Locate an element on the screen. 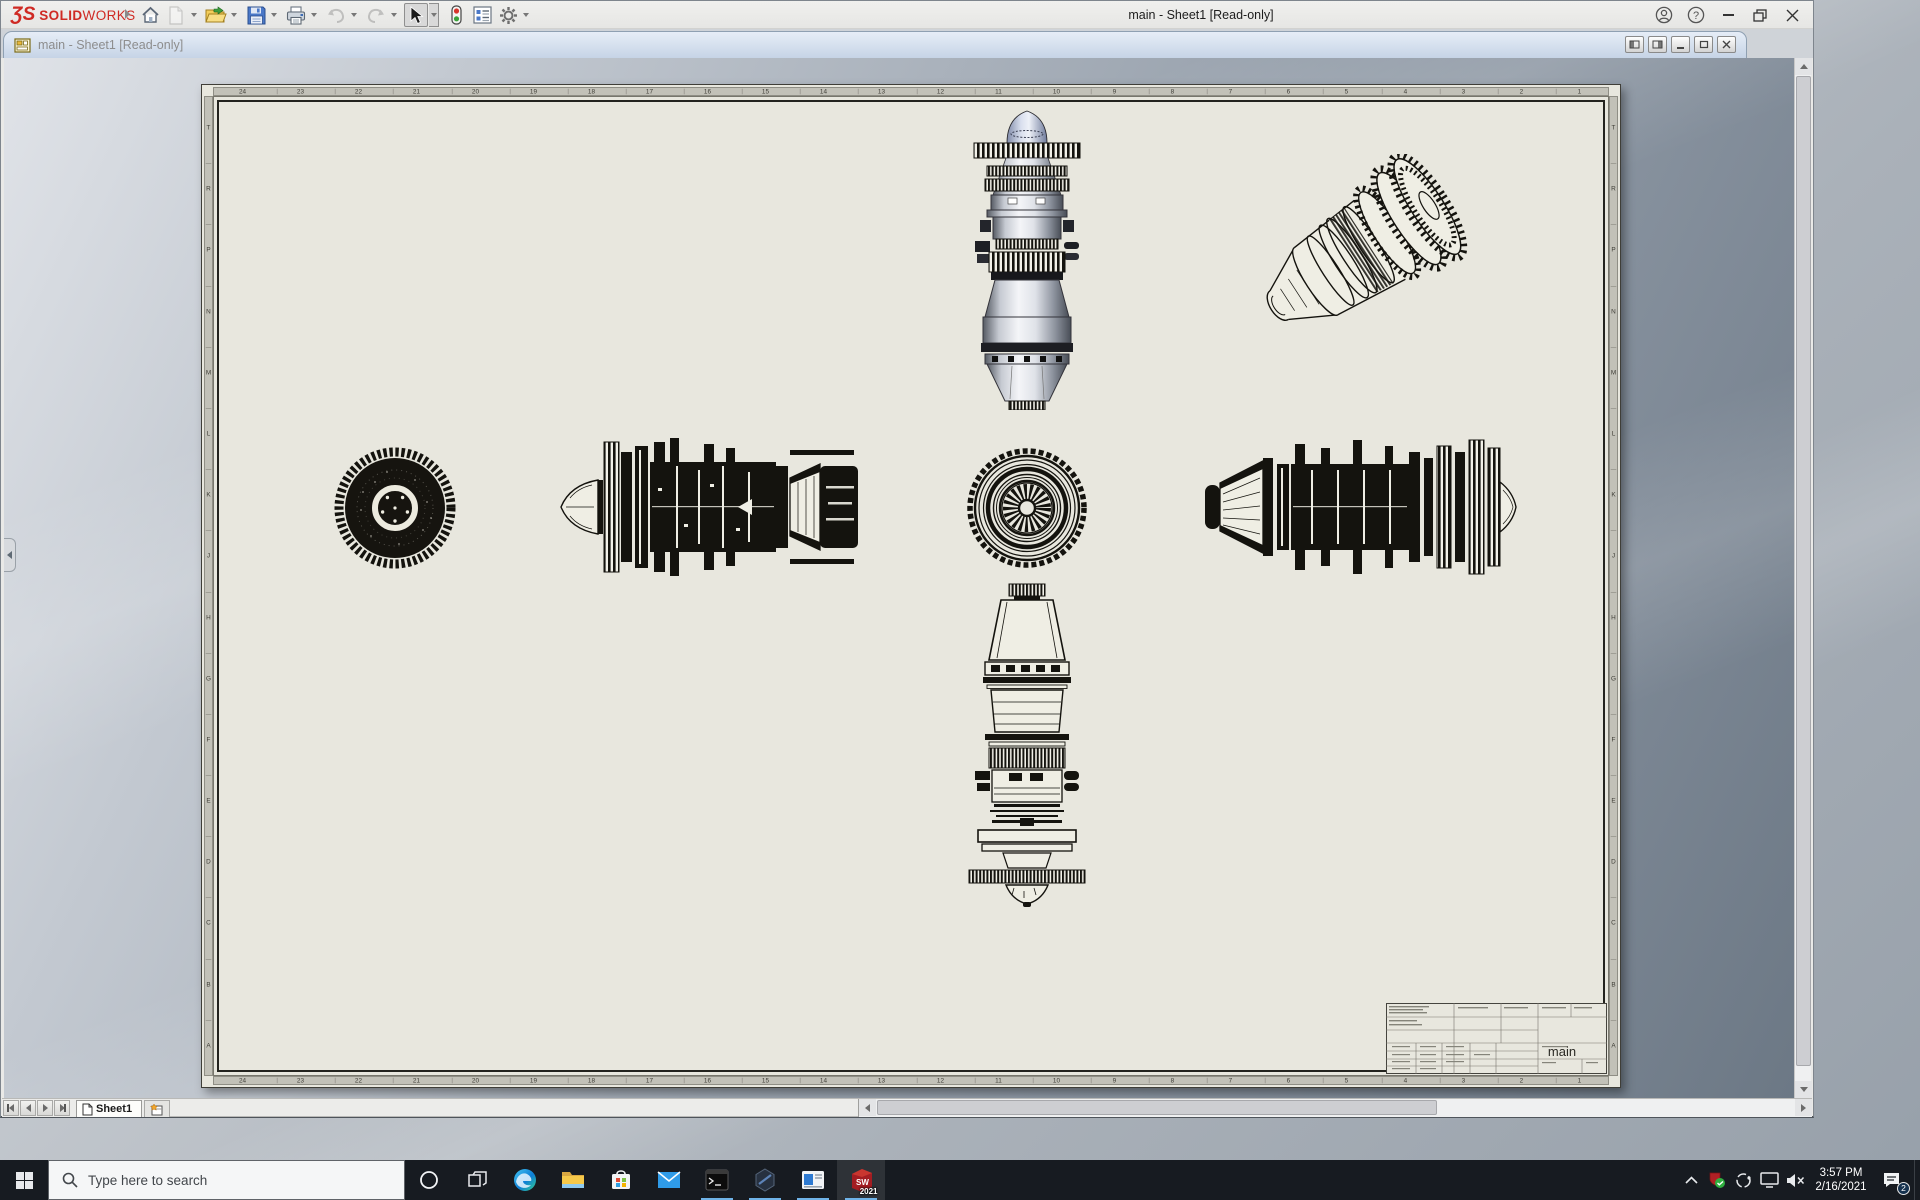 Image resolution: width=1920 pixels, height=1200 pixels. store-button is located at coordinates (621, 1180).